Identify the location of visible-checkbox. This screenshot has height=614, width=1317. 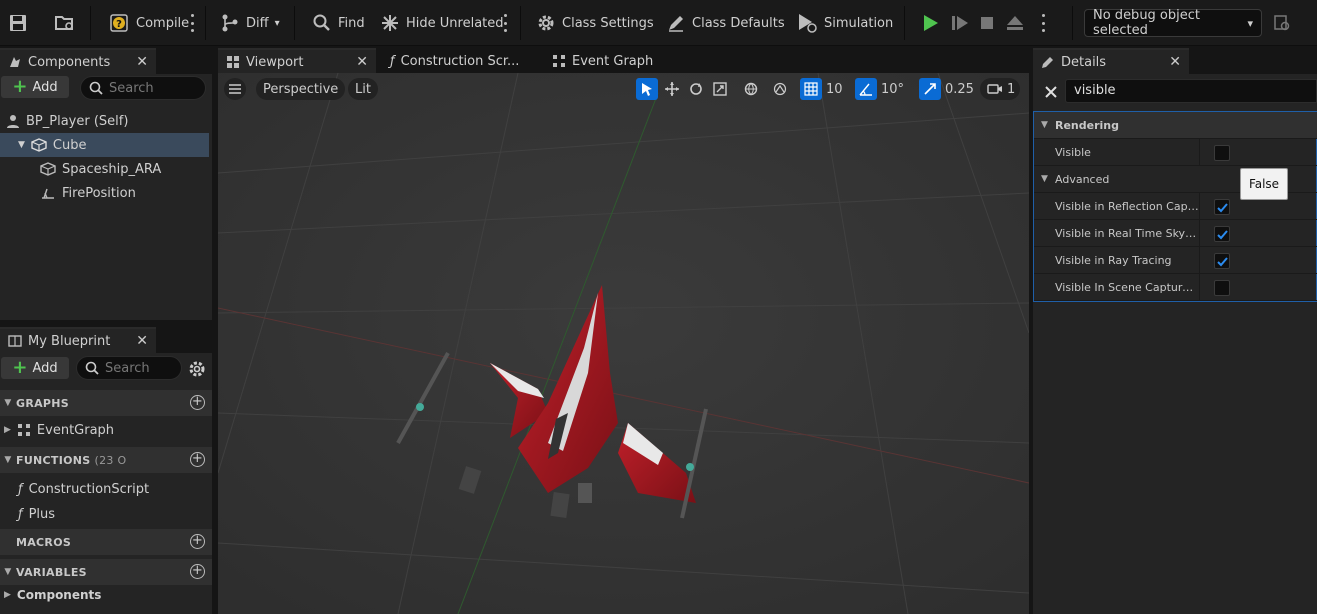
(1222, 153).